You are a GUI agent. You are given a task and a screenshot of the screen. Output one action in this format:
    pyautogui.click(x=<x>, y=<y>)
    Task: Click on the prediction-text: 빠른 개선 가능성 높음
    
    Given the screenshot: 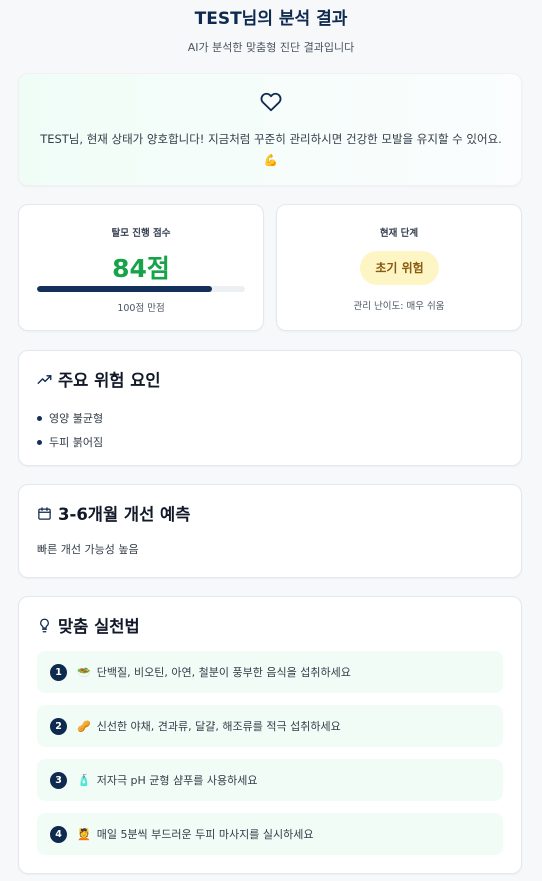 What is the action you would take?
    pyautogui.click(x=88, y=549)
    